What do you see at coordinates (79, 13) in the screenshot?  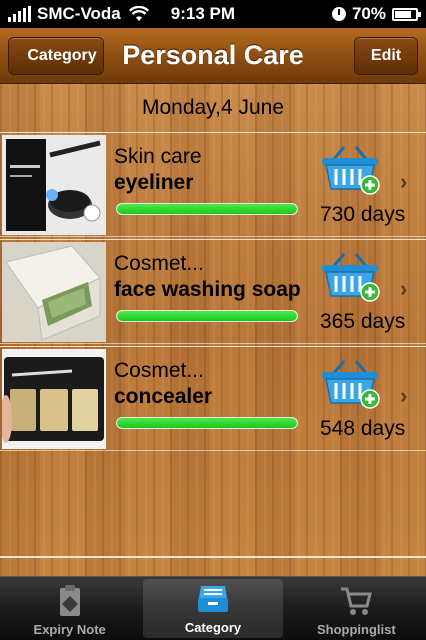 I see `carrier-name: SMC-Voda` at bounding box center [79, 13].